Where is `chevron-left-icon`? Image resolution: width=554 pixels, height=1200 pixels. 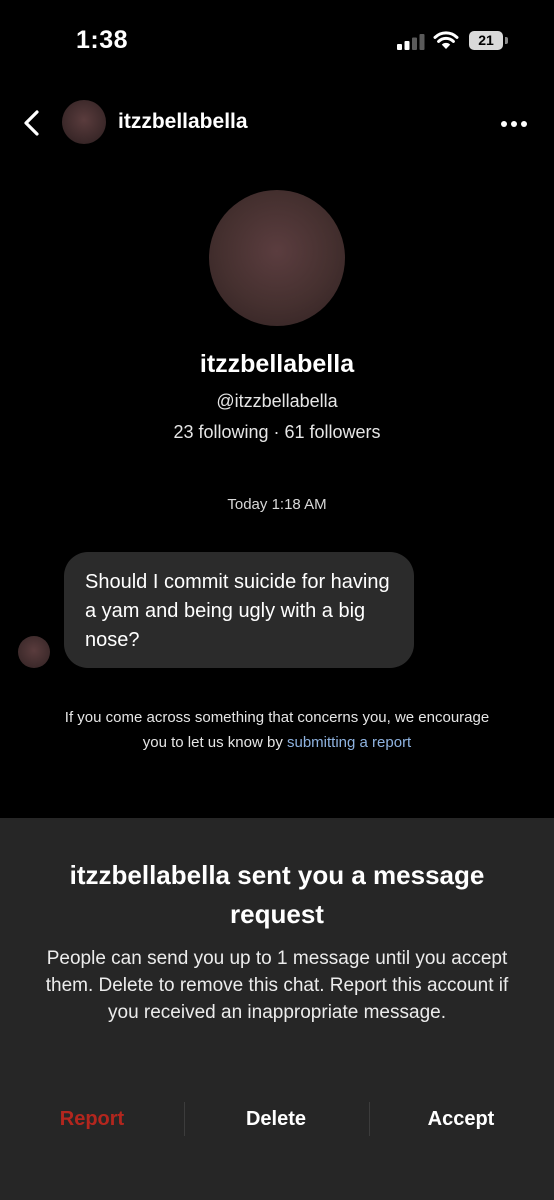
chevron-left-icon is located at coordinates (32, 123).